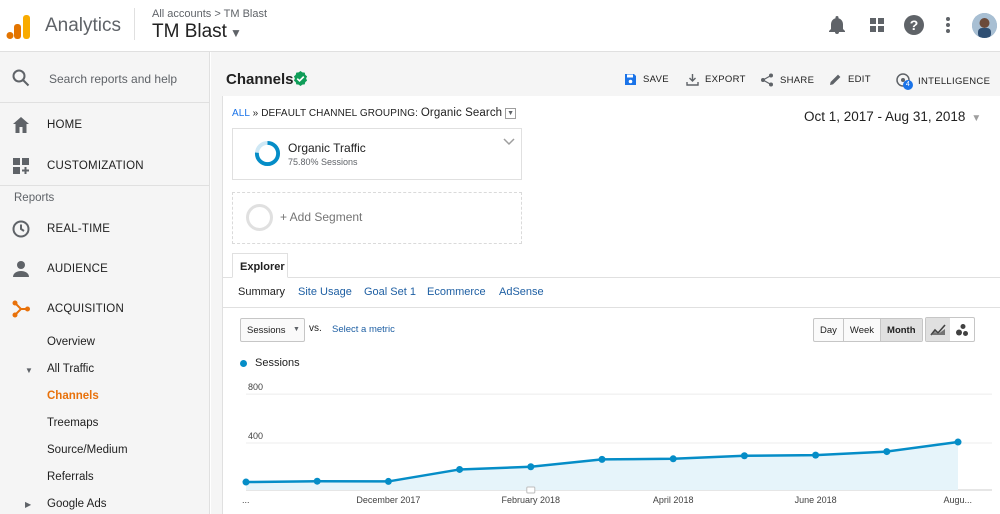 This screenshot has height=514, width=1000. What do you see at coordinates (692, 80) in the screenshot?
I see `export-icon` at bounding box center [692, 80].